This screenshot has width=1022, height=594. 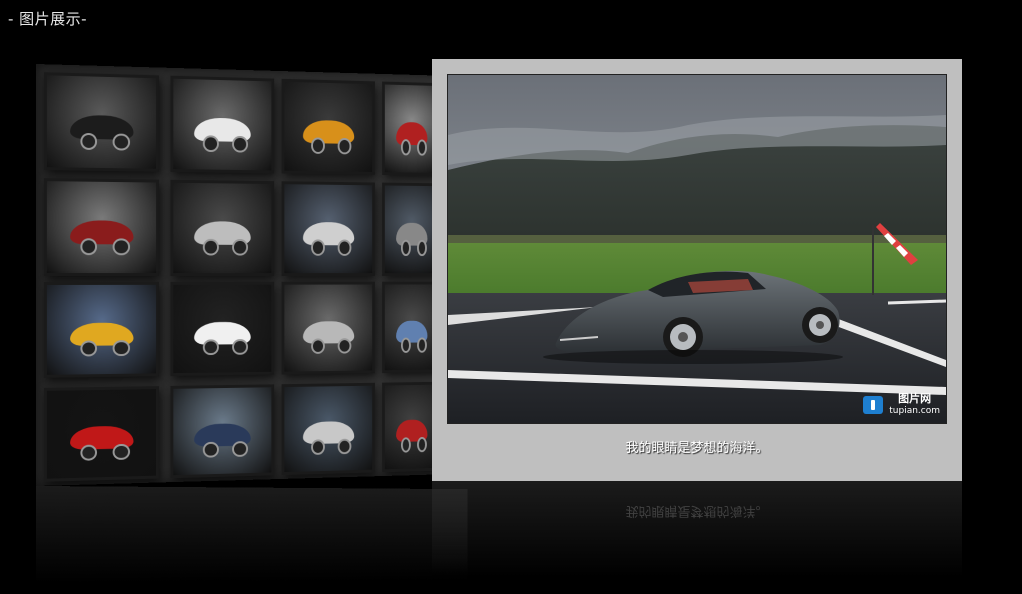 What do you see at coordinates (101, 329) in the screenshot?
I see `thumb-yellow-lamborghini` at bounding box center [101, 329].